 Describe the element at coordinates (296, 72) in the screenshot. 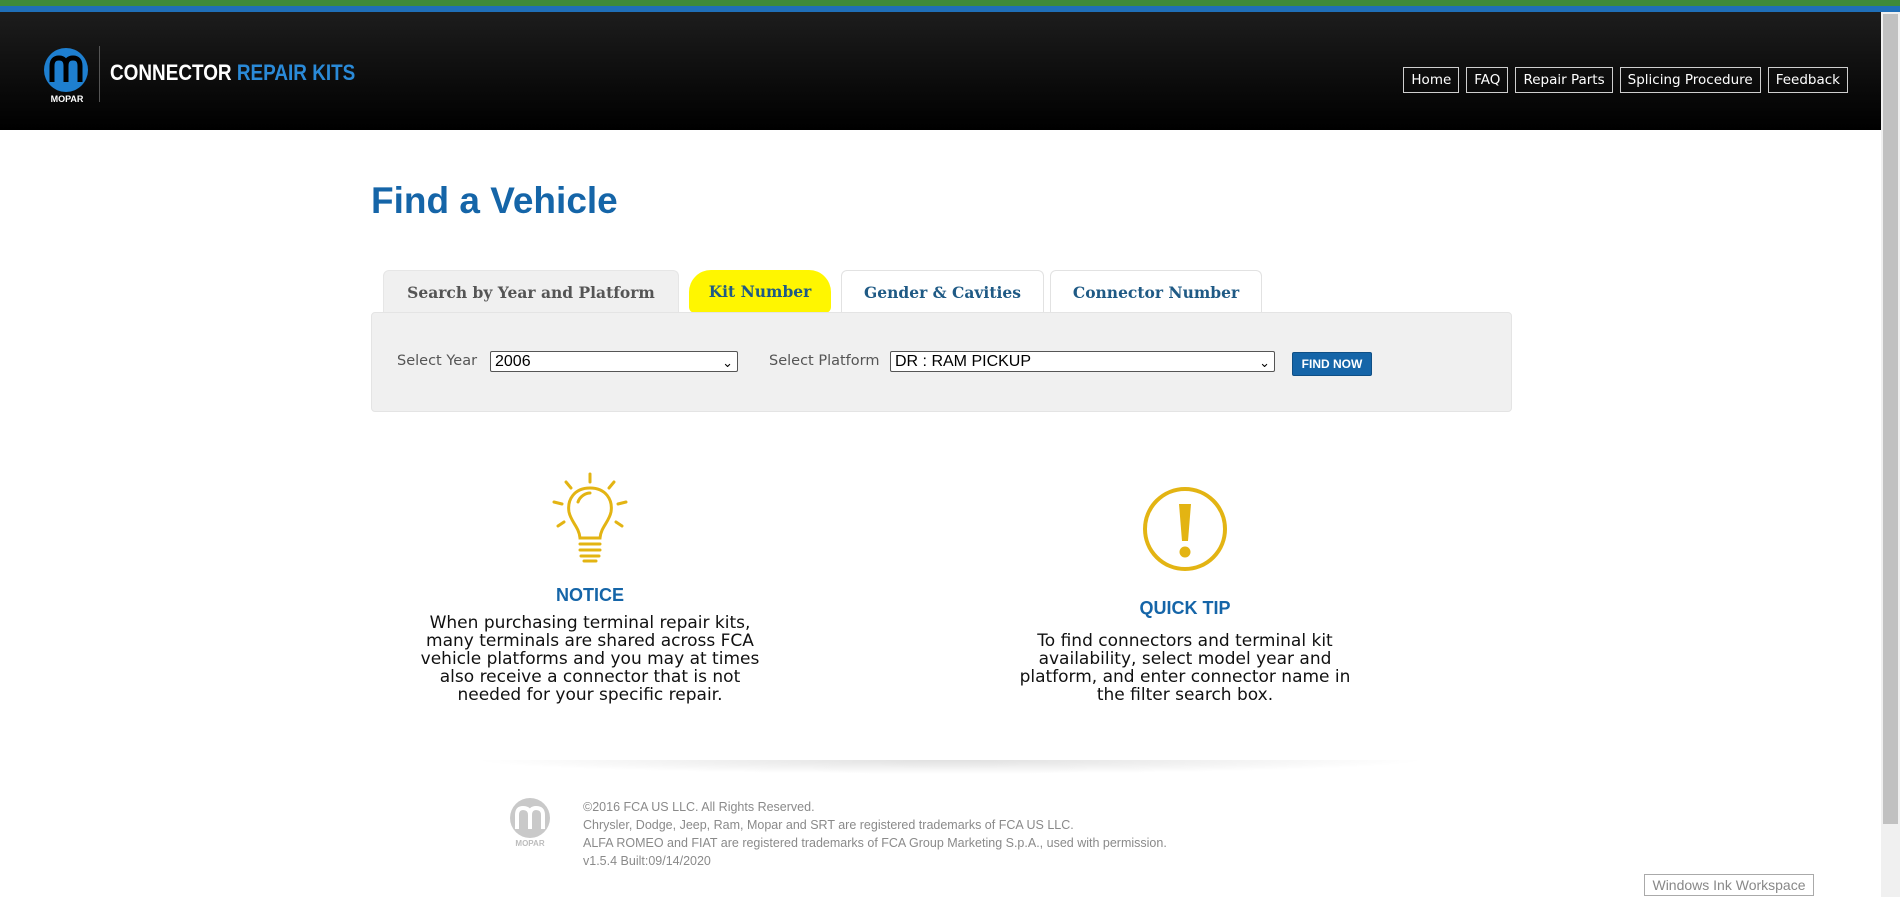

I see `brand-word-repair-kits: REPAIR KITS` at that location.